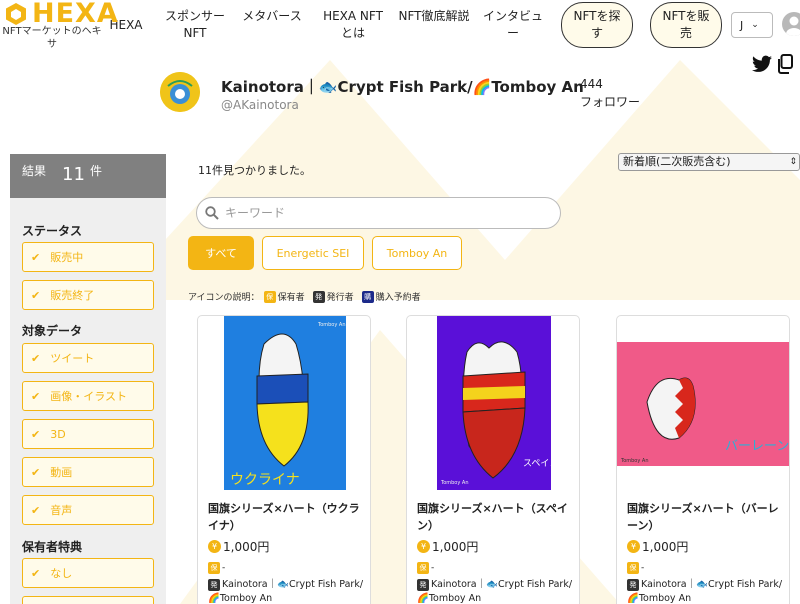 This screenshot has width=800, height=604. Describe the element at coordinates (88, 176) in the screenshot. I see `results-header: 結果 11 件` at that location.